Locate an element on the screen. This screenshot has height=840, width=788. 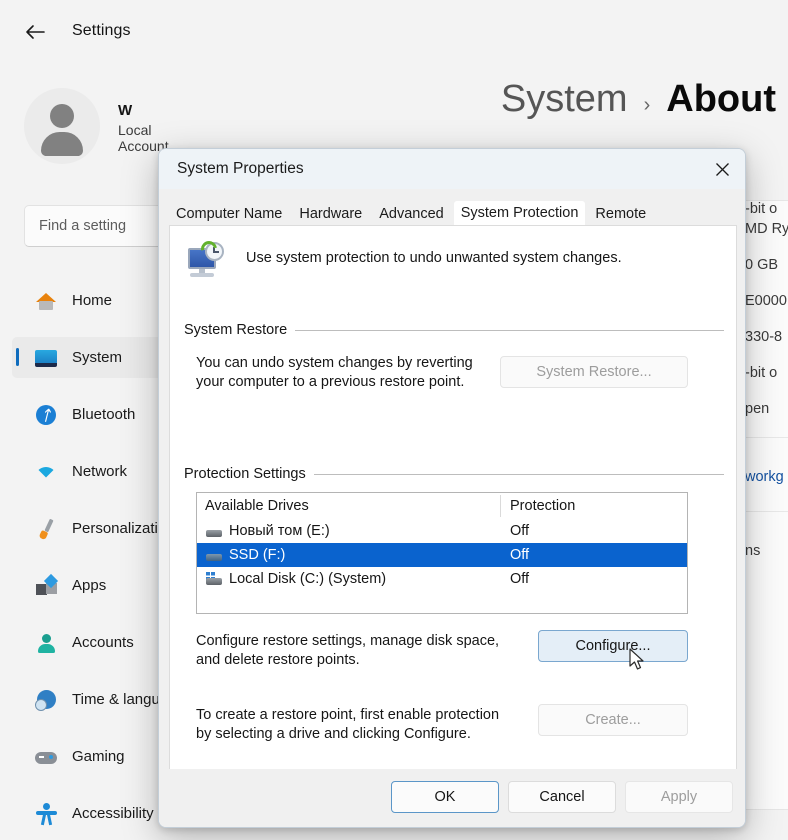
dialog-footer: OK Cancel Apply is located at coordinates (452, 798).